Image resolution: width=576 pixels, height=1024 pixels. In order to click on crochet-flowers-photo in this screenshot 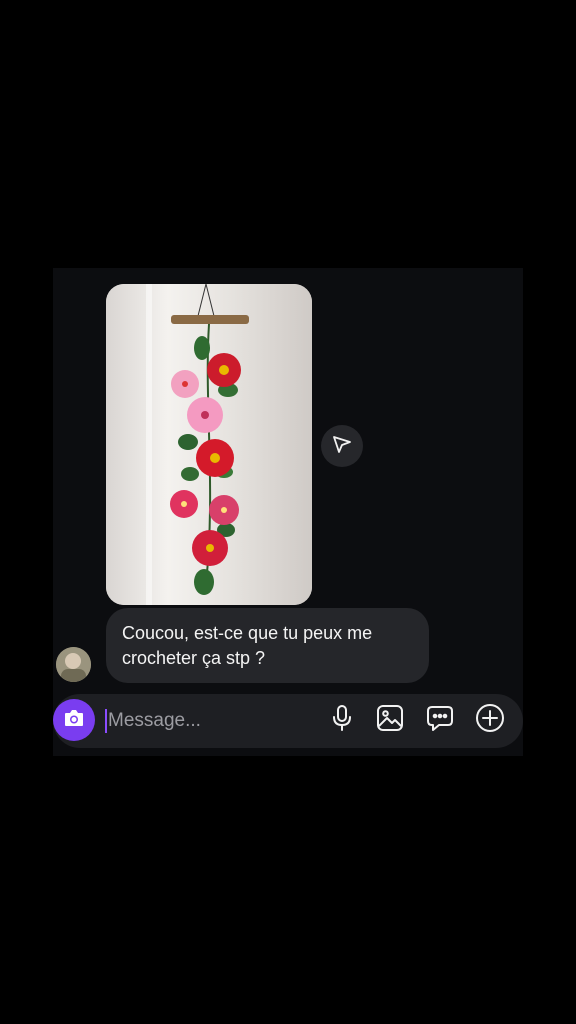, I will do `click(209, 444)`.